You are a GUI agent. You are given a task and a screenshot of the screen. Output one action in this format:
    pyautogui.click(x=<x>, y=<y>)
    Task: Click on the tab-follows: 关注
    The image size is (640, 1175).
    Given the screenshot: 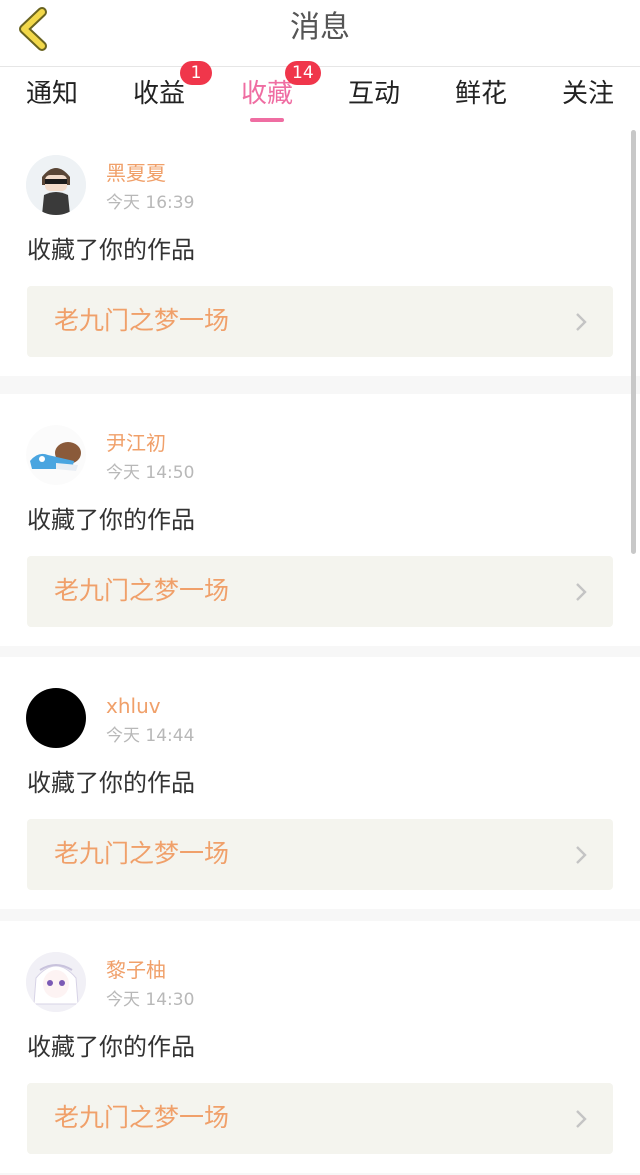 What is the action you would take?
    pyautogui.click(x=588, y=94)
    